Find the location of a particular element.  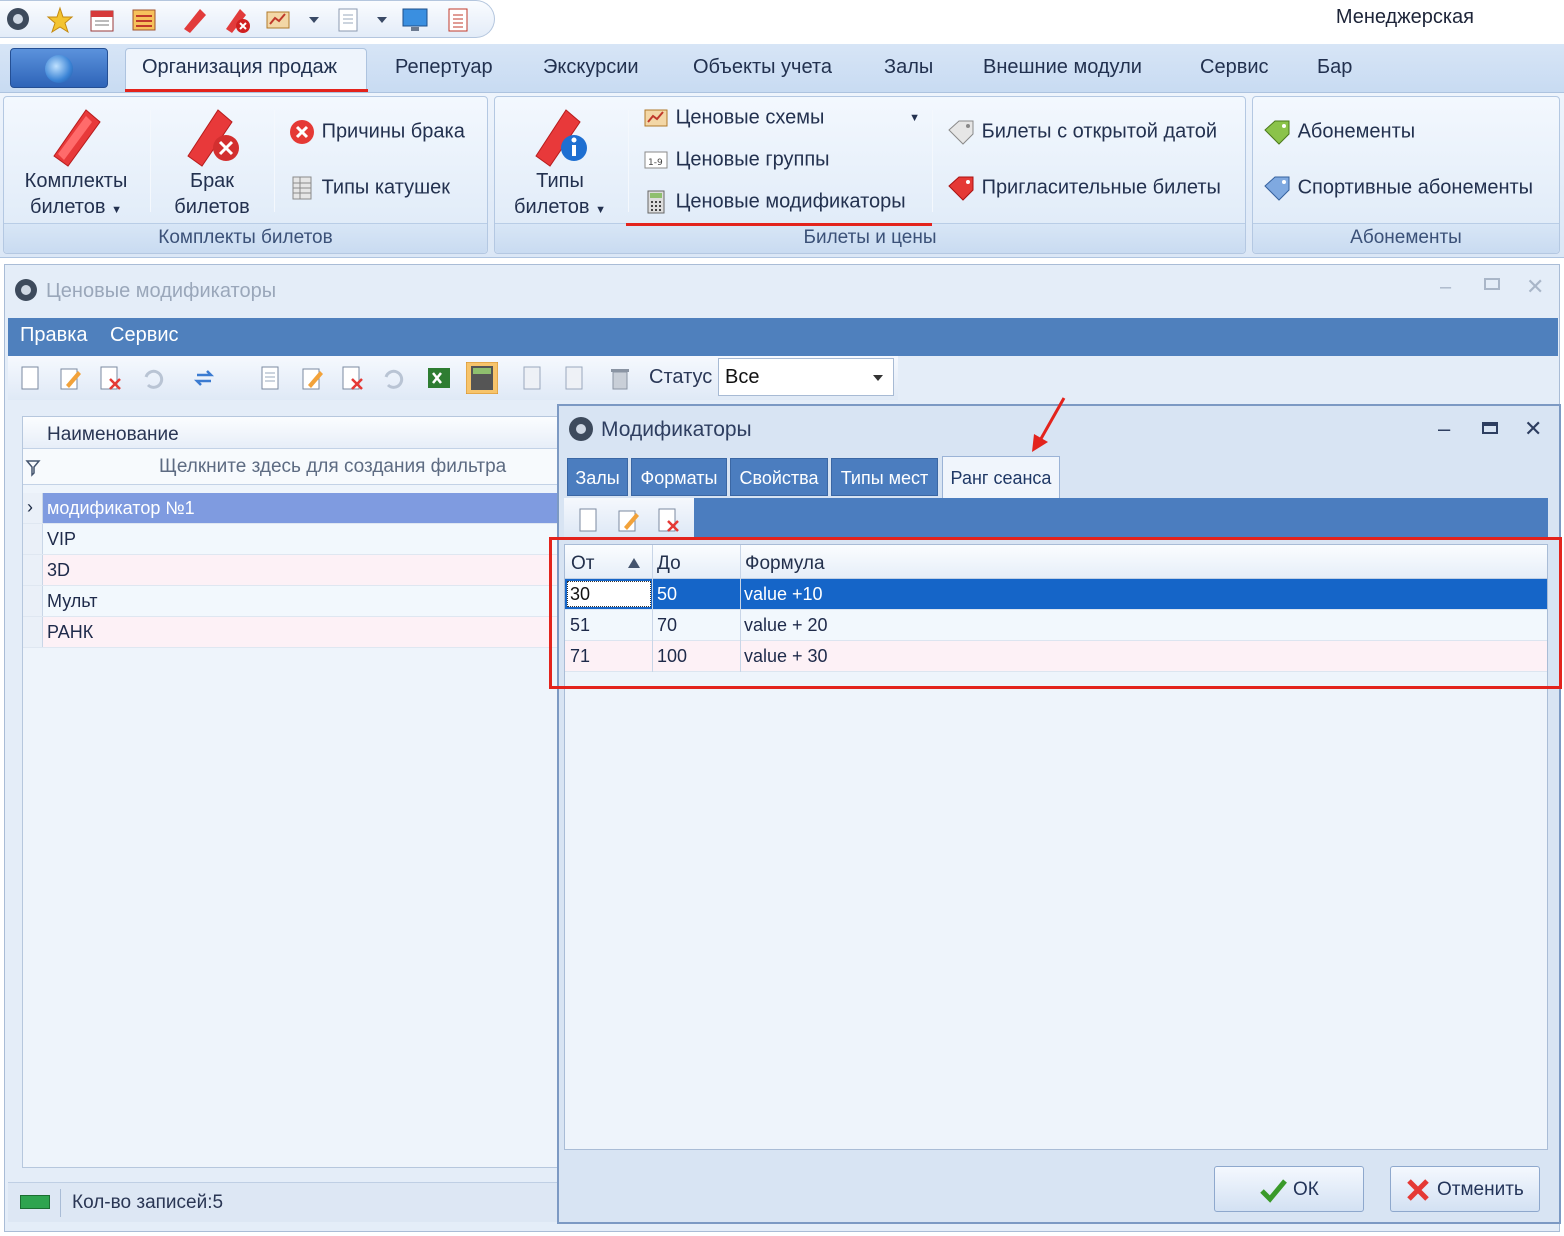

tab-formats: Форматы is located at coordinates (679, 477).